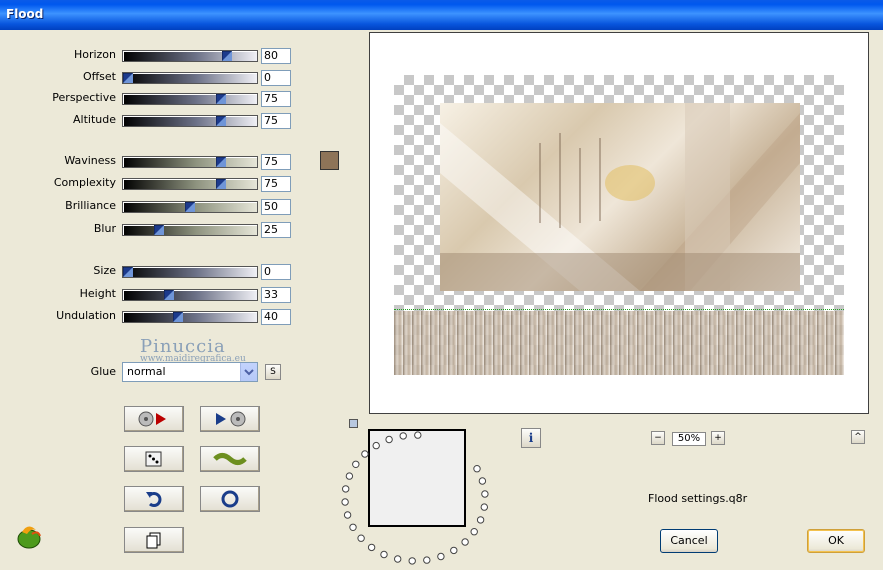 This screenshot has width=883, height=570. Describe the element at coordinates (84, 182) in the screenshot. I see `complexity-label: Complexity` at that location.